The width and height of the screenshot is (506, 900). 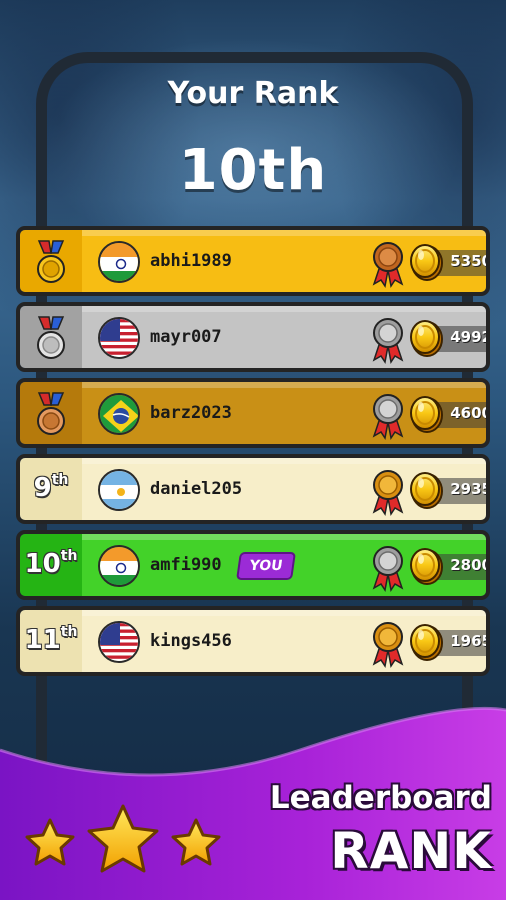 I want to click on coin-value: 2935, so click(x=470, y=489).